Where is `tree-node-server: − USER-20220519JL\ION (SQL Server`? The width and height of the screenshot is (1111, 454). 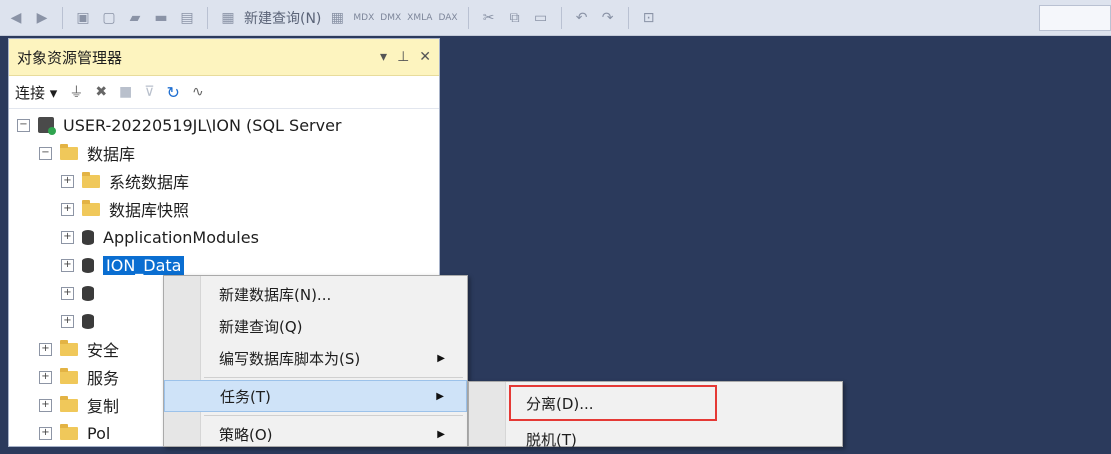
tree-node-server: − USER-20220519JL\ION (SQL Server is located at coordinates (179, 125).